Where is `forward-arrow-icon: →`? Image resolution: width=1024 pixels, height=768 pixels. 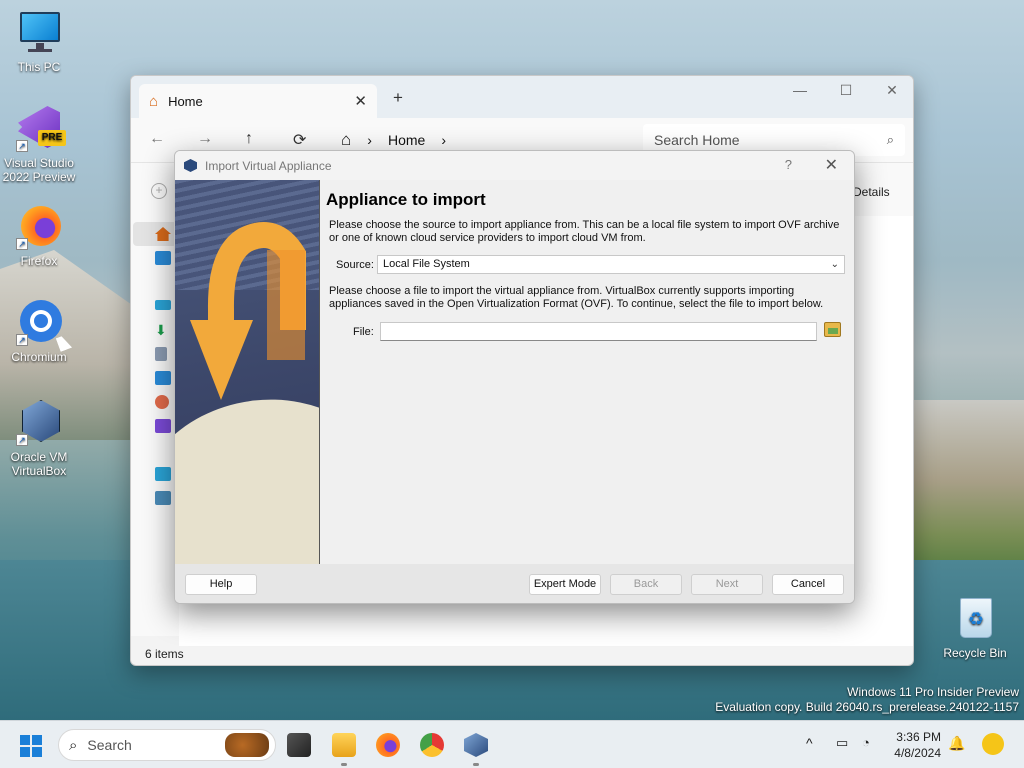 forward-arrow-icon: → is located at coordinates (205, 139).